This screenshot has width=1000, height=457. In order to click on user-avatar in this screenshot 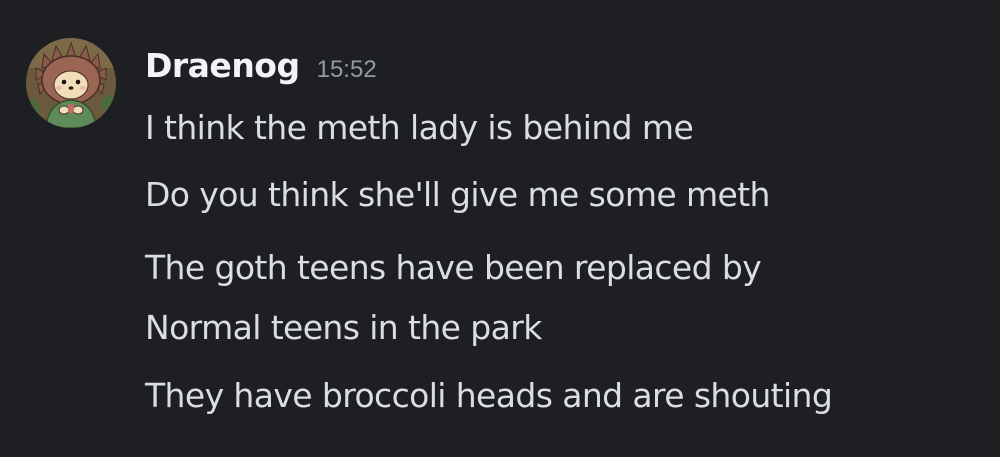, I will do `click(71, 83)`.